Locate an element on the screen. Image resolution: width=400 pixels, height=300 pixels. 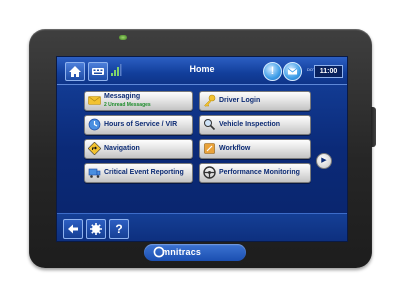
envelope-icon is located at coordinates (94, 100).